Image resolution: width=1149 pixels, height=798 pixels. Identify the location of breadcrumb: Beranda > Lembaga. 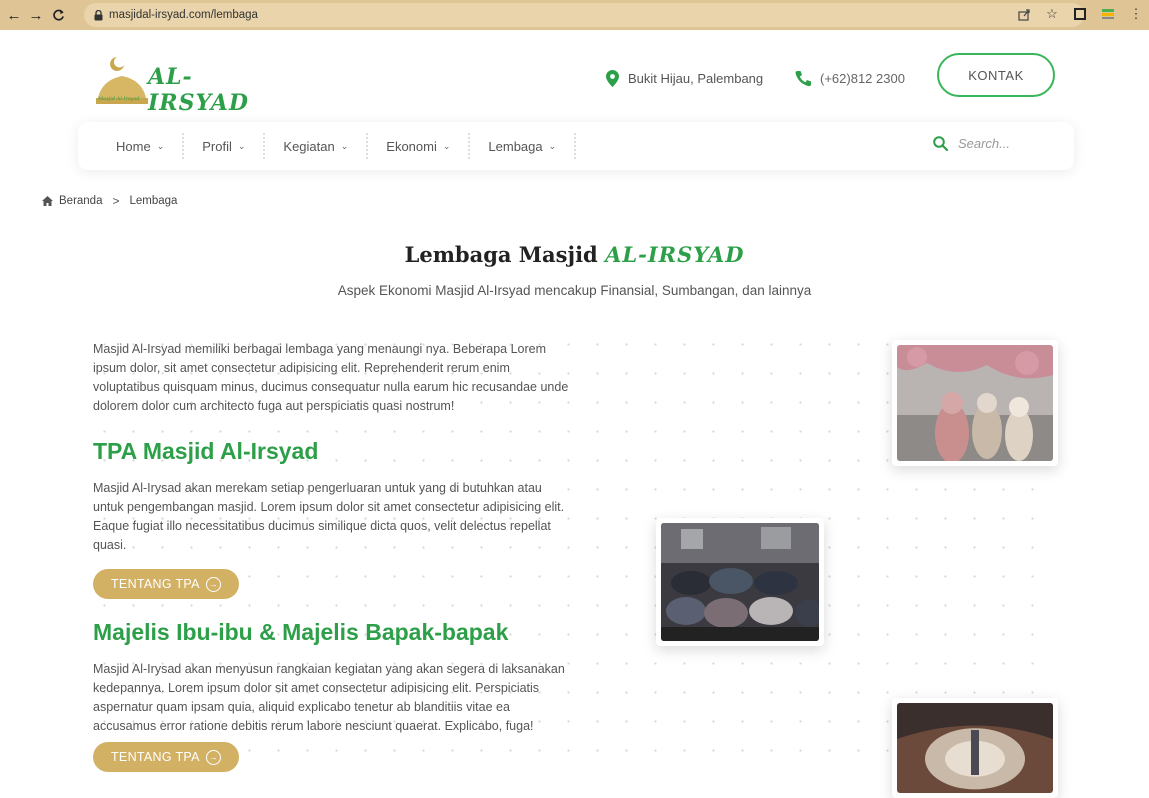
(109, 201).